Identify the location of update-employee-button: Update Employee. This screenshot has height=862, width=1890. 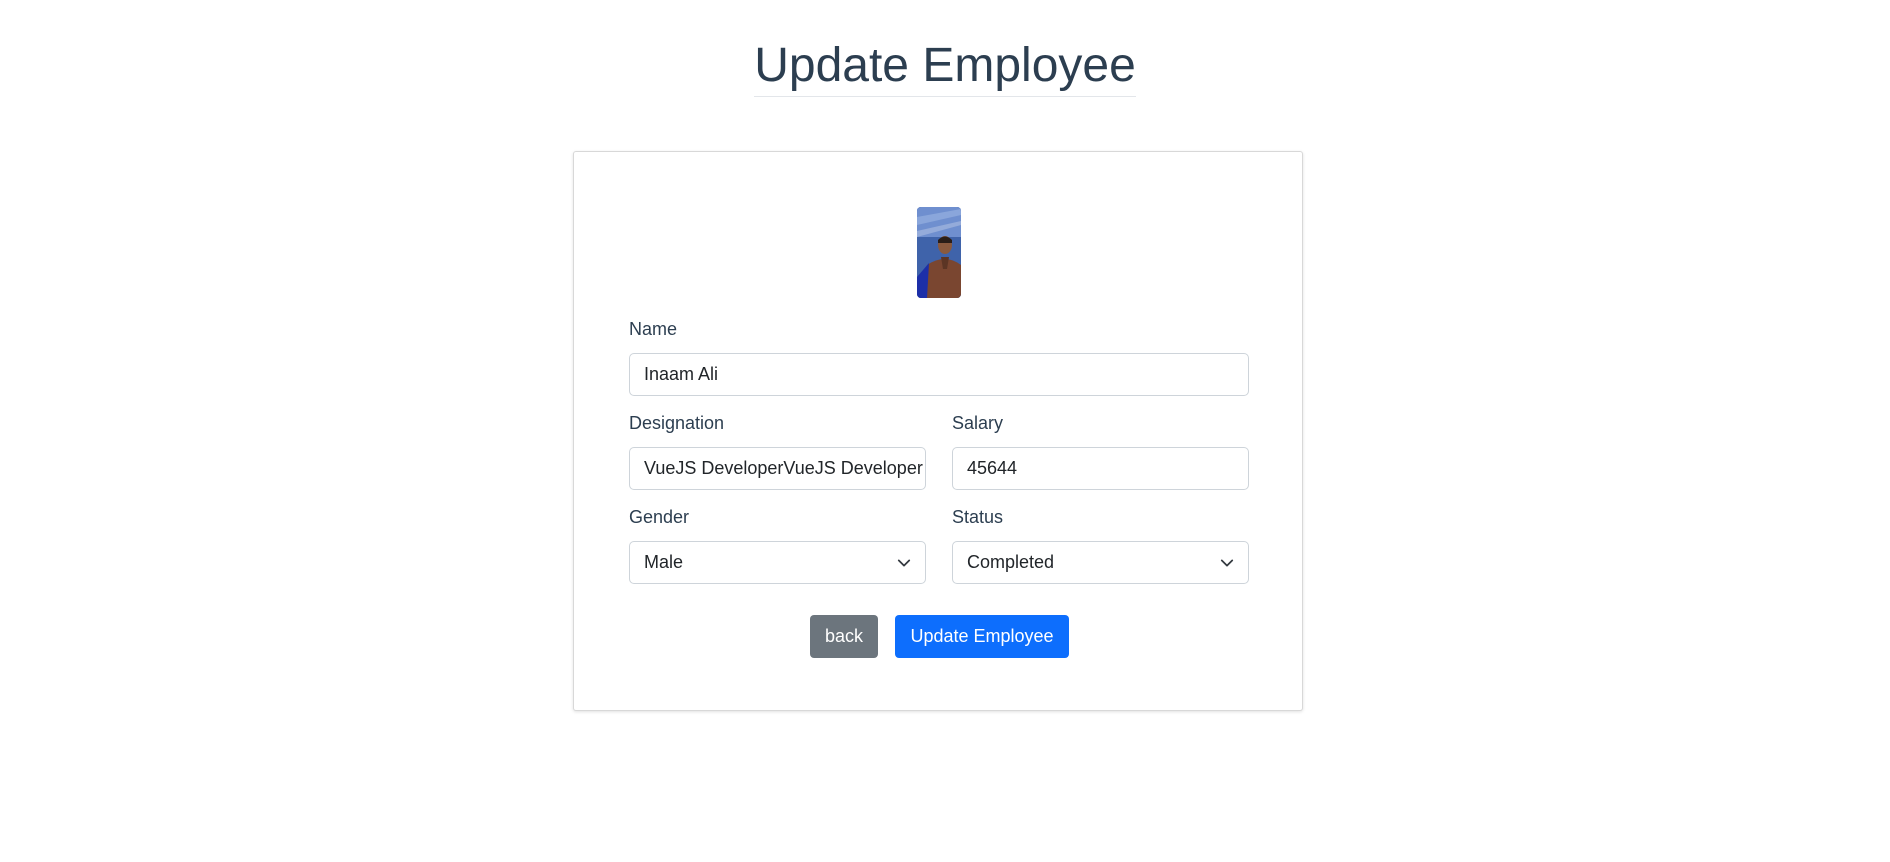
(982, 636).